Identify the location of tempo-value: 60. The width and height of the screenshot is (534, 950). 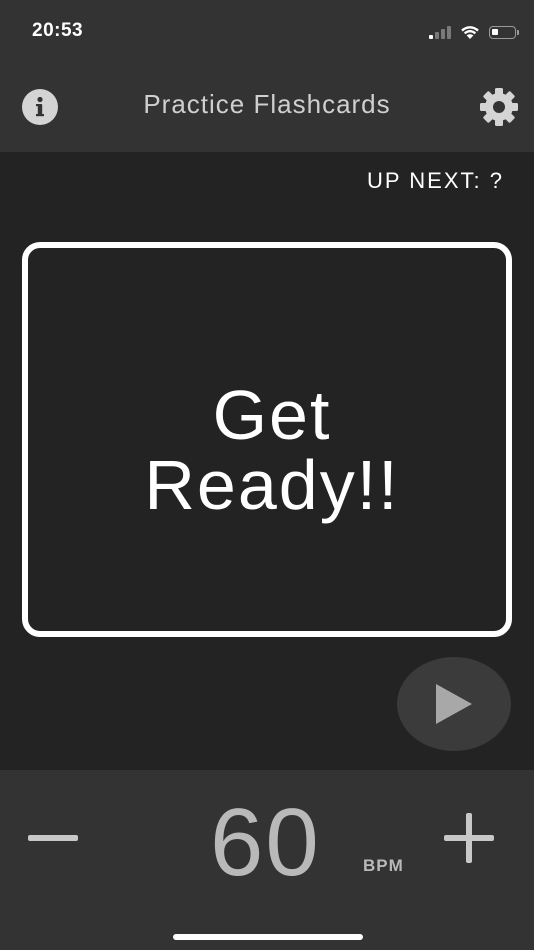
(265, 842).